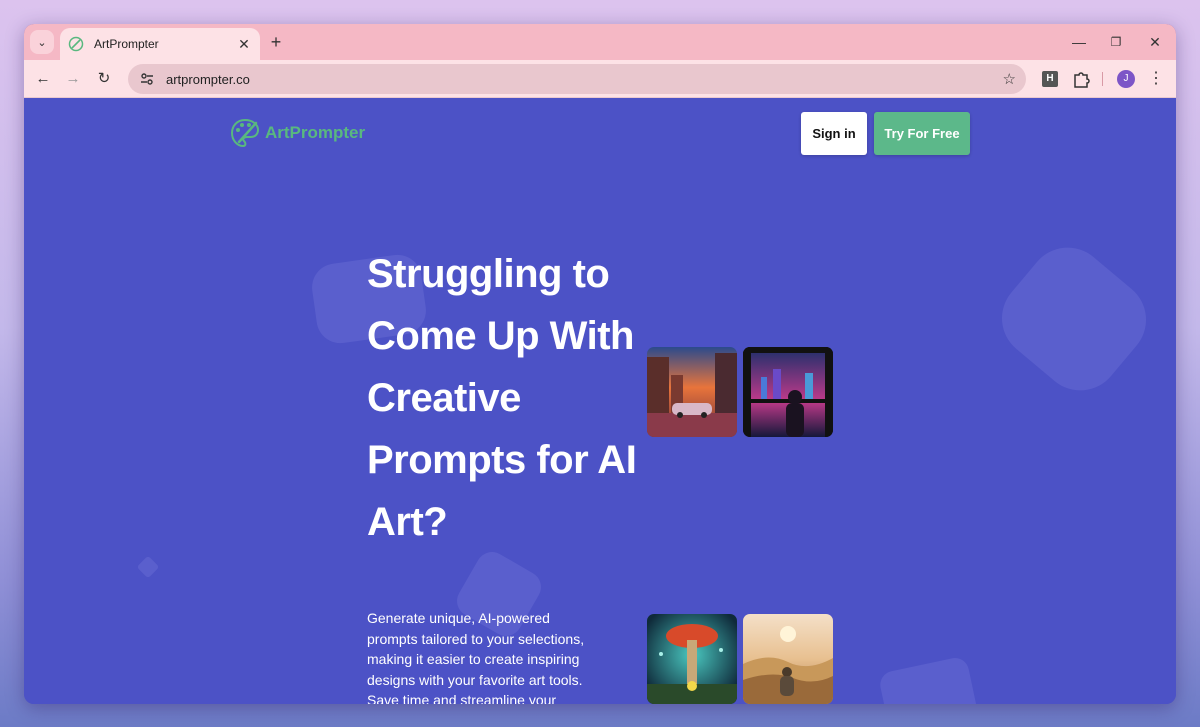 This screenshot has height=727, width=1200. Describe the element at coordinates (1081, 79) in the screenshot. I see `extensions-puzzle-icon` at that location.